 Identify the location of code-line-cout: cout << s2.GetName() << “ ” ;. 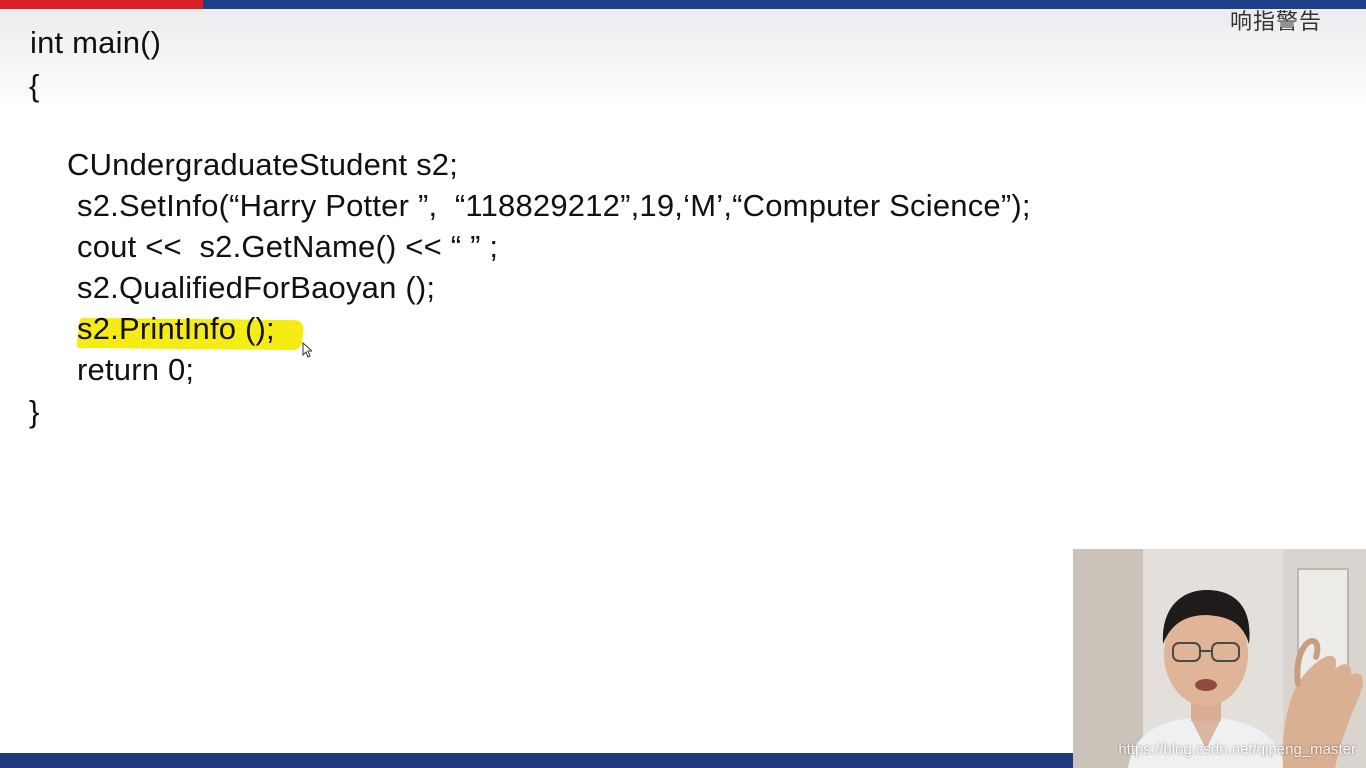
(288, 246).